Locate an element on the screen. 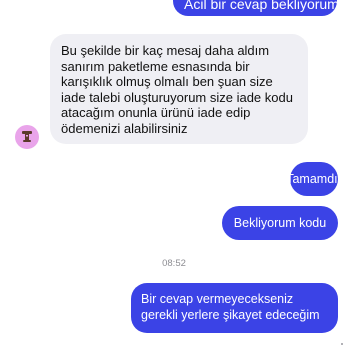 This screenshot has width=350, height=350. message-timestamp: 08:52 is located at coordinates (174, 263).